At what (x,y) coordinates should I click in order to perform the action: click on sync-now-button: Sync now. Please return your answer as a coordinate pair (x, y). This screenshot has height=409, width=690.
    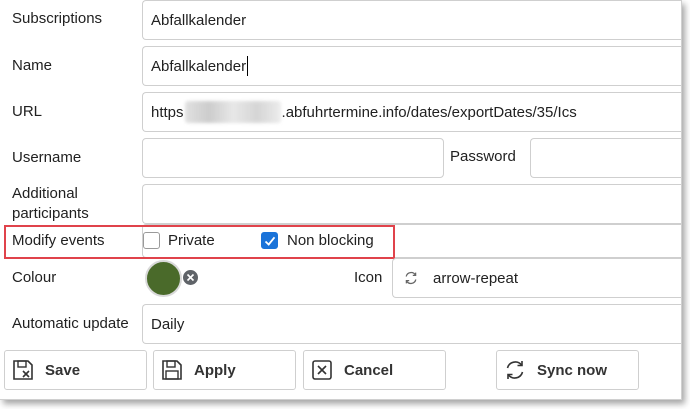
    Looking at the image, I should click on (567, 370).